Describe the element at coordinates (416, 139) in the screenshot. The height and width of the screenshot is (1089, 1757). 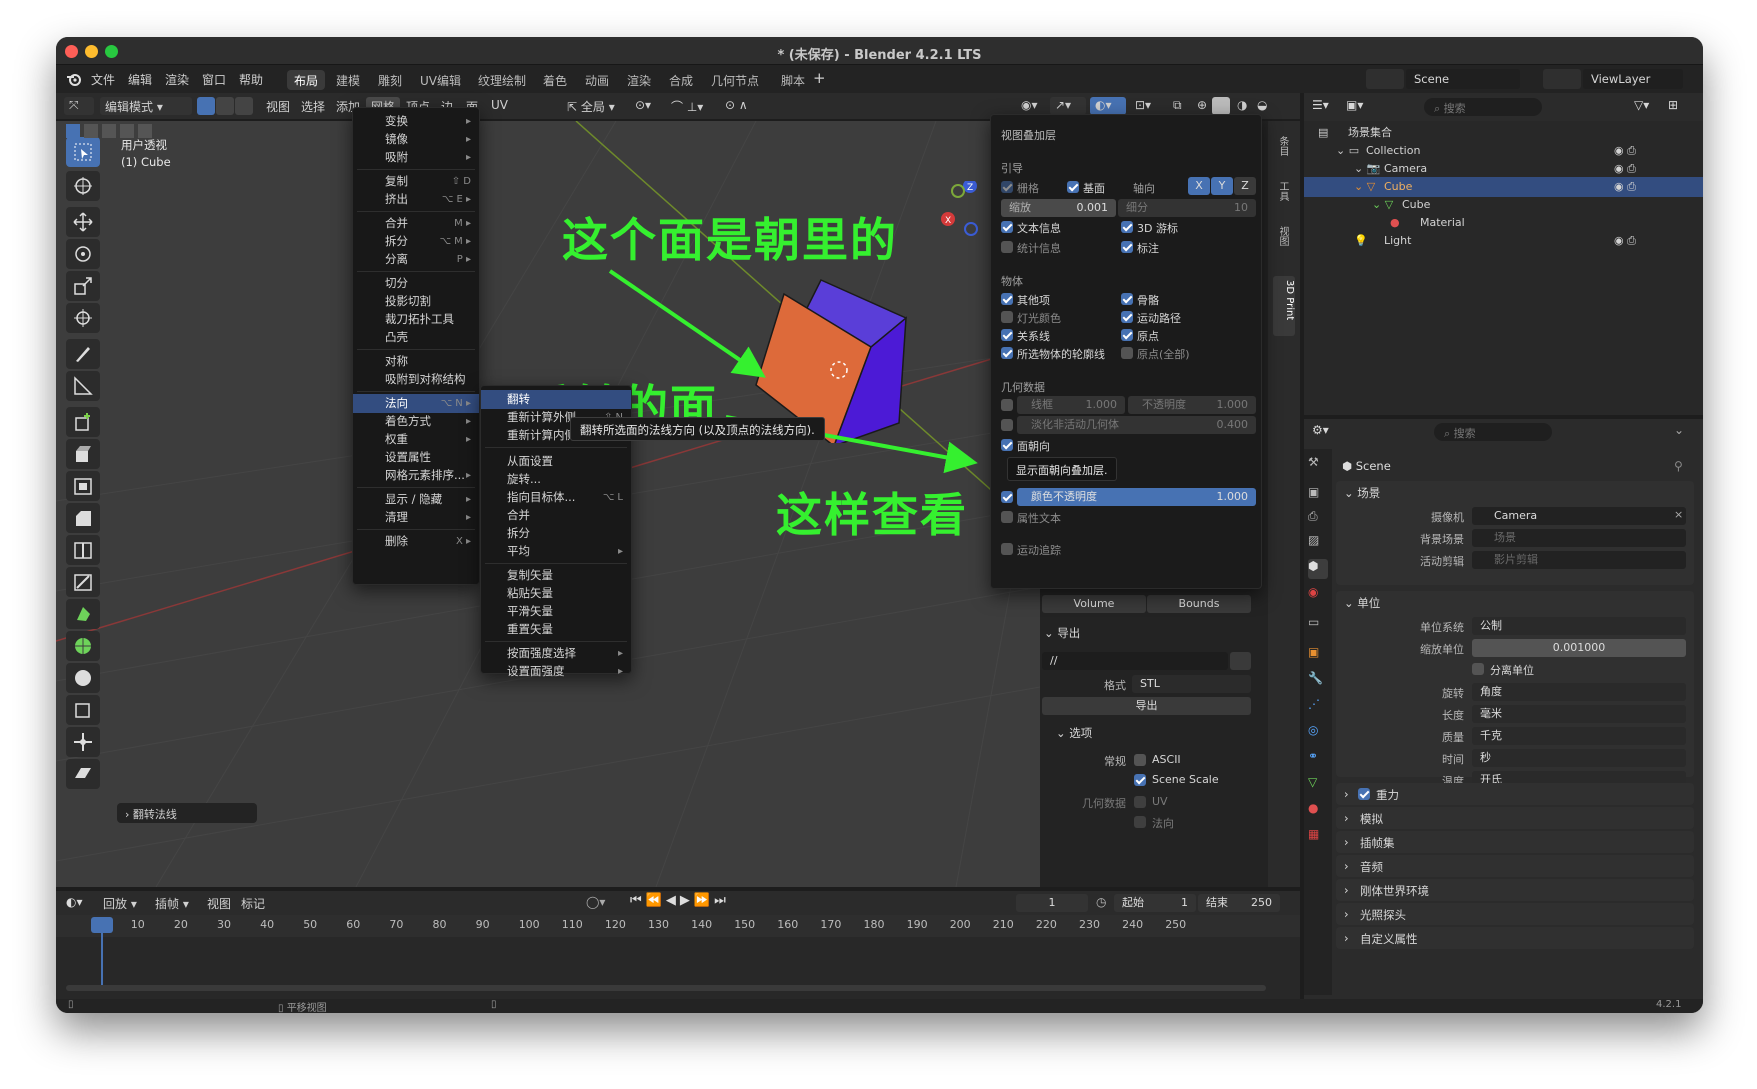
I see `mesh-menu-item: 镜像 ▸` at that location.